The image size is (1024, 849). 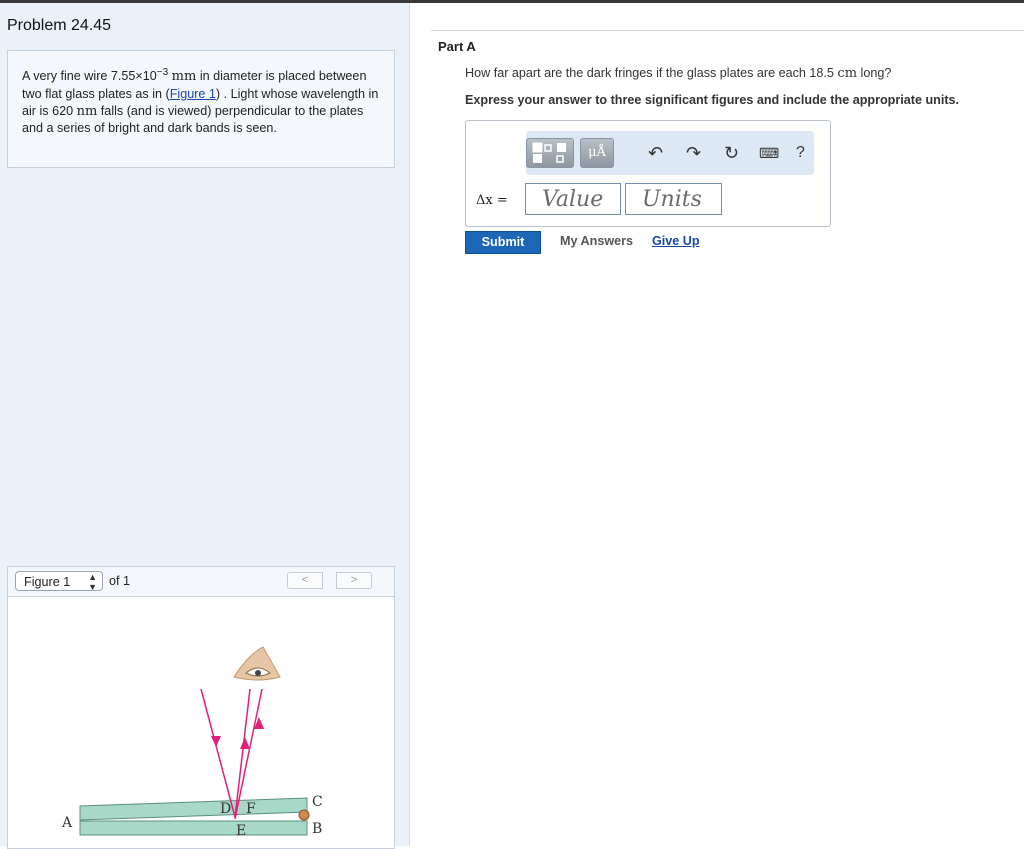 I want to click on question-suffix: long?, so click(x=874, y=73).